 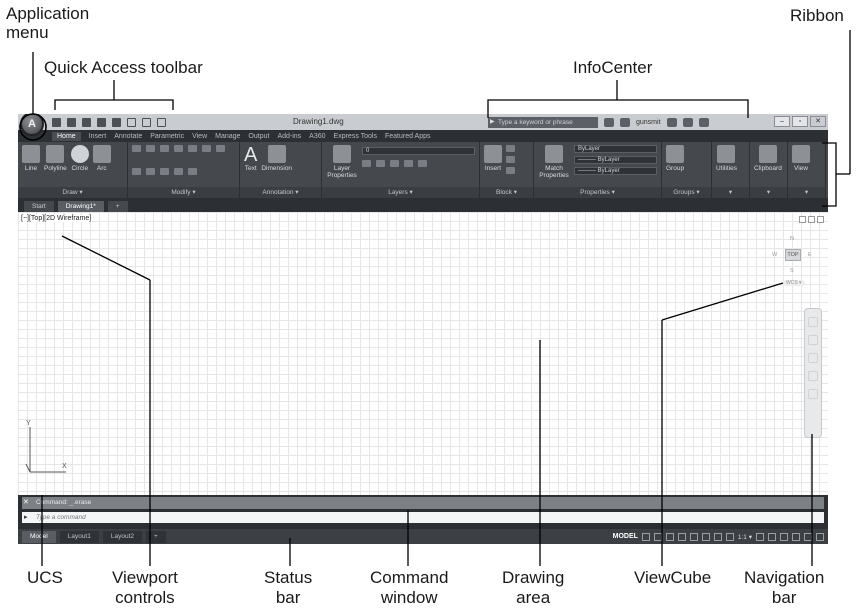 What do you see at coordinates (802, 219) in the screenshot?
I see `viewport-minimize` at bounding box center [802, 219].